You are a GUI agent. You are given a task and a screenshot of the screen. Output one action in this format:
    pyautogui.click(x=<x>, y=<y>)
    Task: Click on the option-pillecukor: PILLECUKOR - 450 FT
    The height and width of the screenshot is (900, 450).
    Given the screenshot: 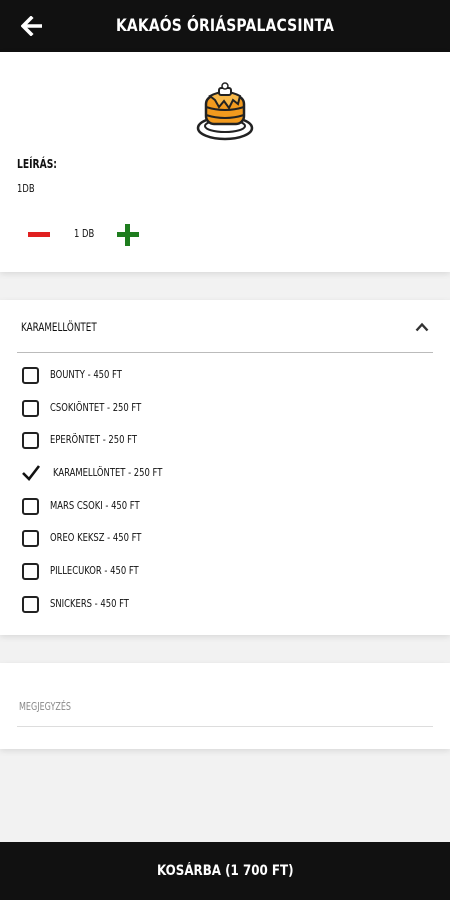 What is the action you would take?
    pyautogui.click(x=172, y=574)
    